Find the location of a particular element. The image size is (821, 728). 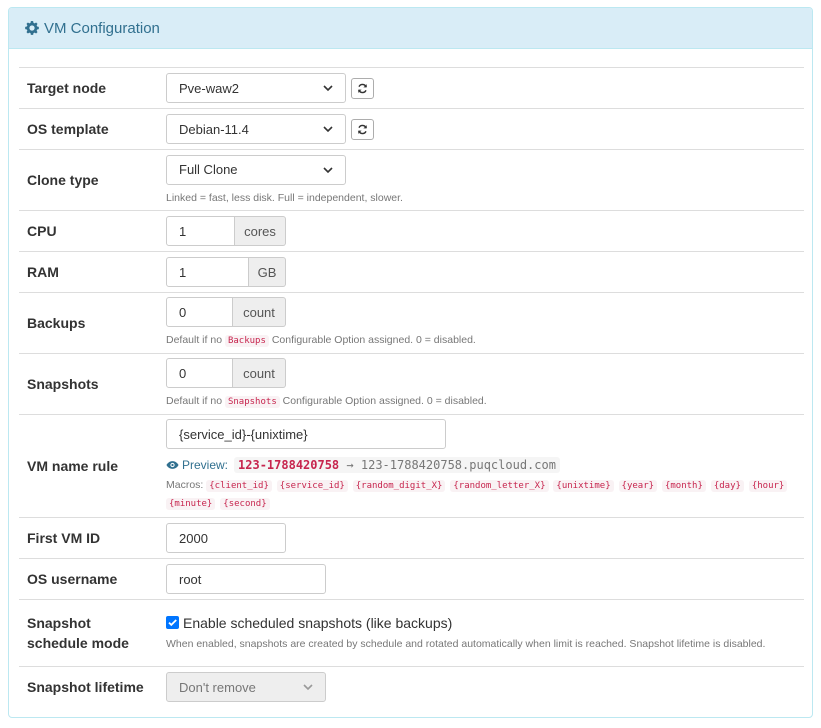

ram-unit: GB is located at coordinates (267, 272).